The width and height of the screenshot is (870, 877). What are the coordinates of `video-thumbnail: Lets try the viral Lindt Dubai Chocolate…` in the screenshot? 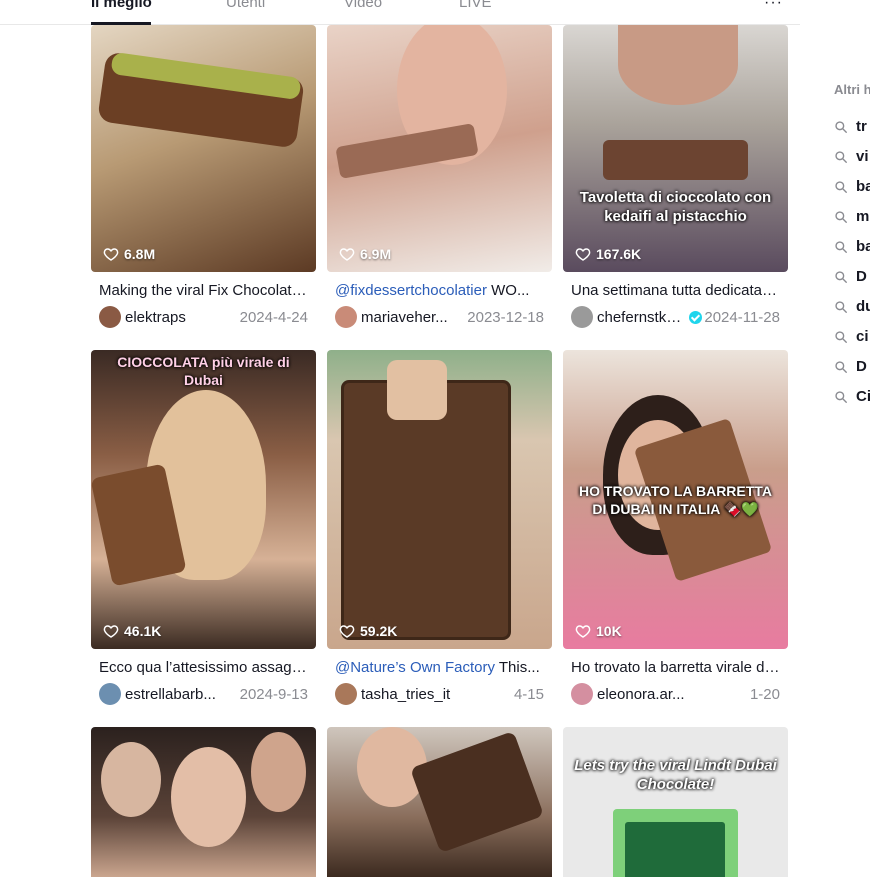 It's located at (675, 802).